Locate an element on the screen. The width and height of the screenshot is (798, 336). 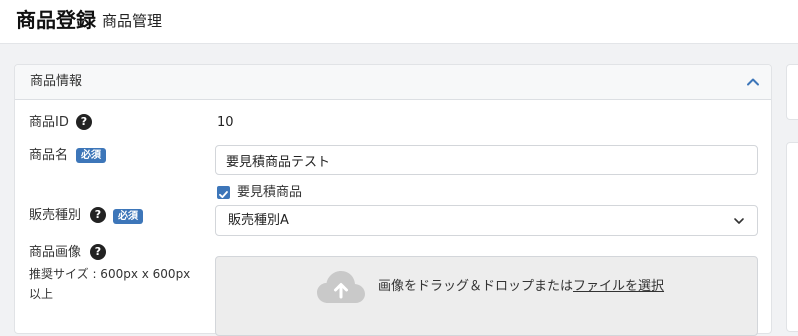
product-name-label: 商品名 is located at coordinates (49, 155).